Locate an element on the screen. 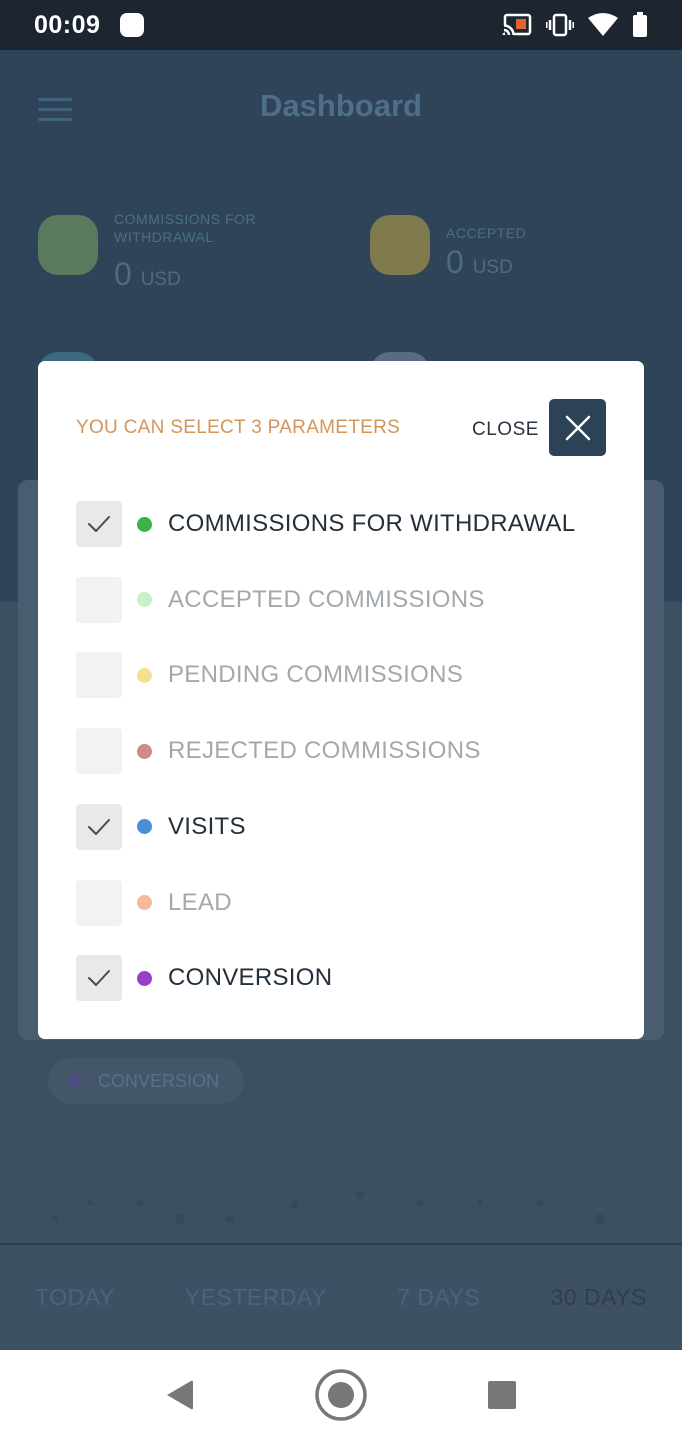  status-bar: 00:09 is located at coordinates (341, 25).